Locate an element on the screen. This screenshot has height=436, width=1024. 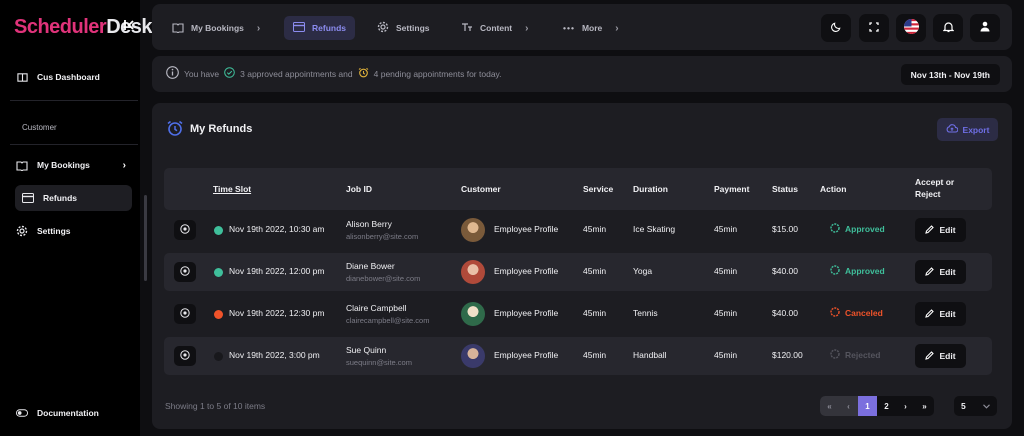
theme-toggle-button is located at coordinates (836, 28).